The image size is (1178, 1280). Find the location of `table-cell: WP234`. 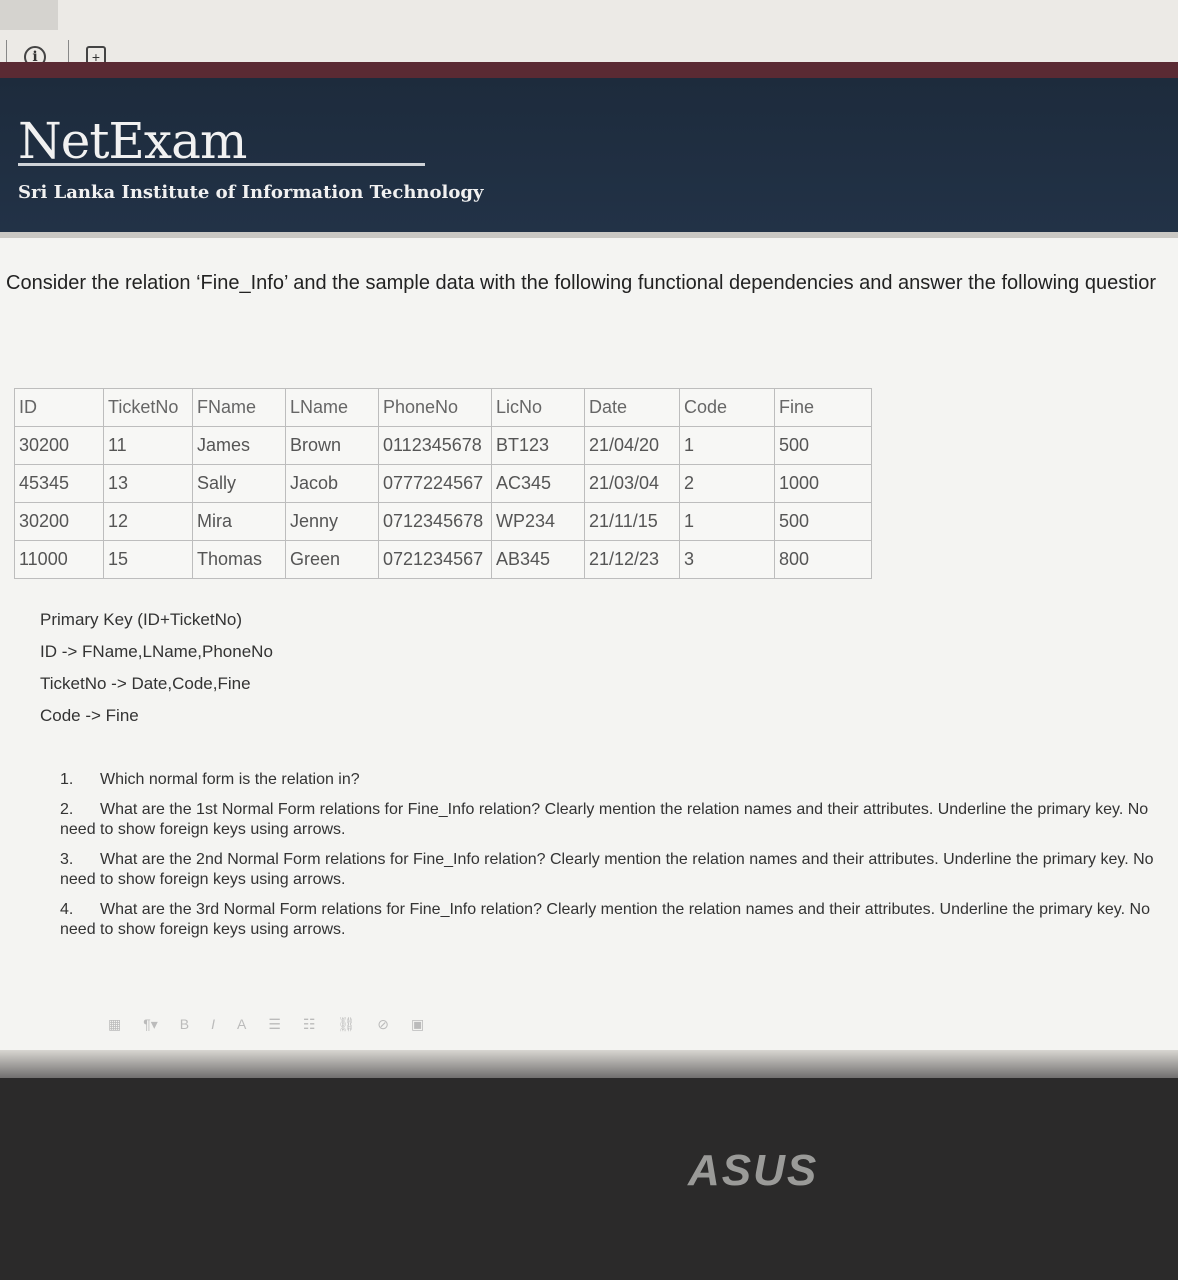

table-cell: WP234 is located at coordinates (538, 521).